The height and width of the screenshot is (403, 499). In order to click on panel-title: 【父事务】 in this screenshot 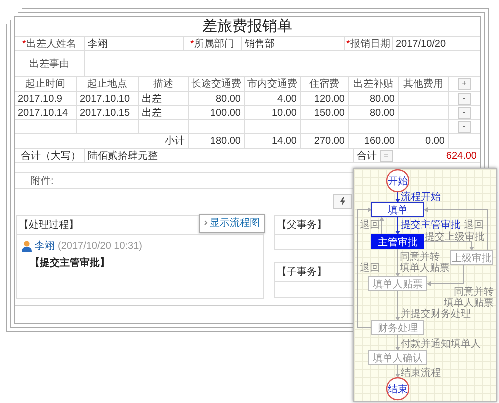, I will do `click(302, 225)`.